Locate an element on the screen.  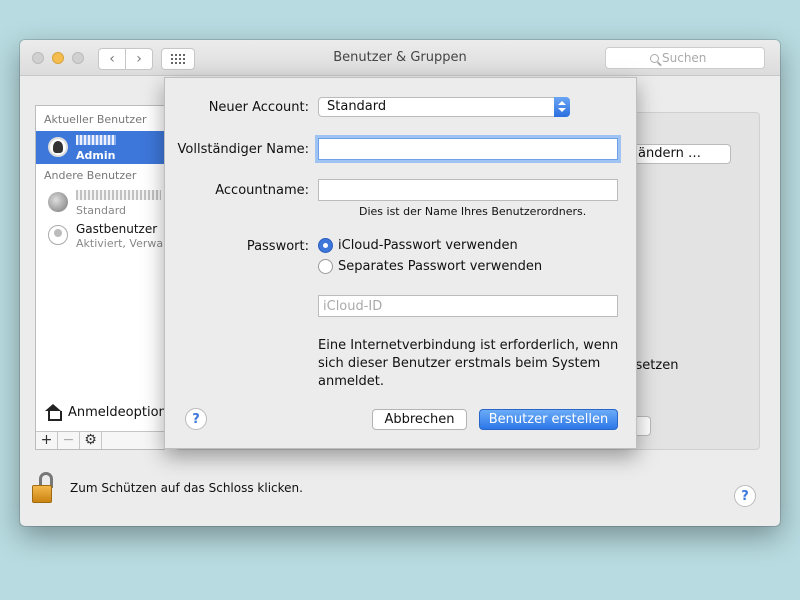
user-row-guest: Gastbenutzer Aktiviert, Verwalt is located at coordinates (103, 235).